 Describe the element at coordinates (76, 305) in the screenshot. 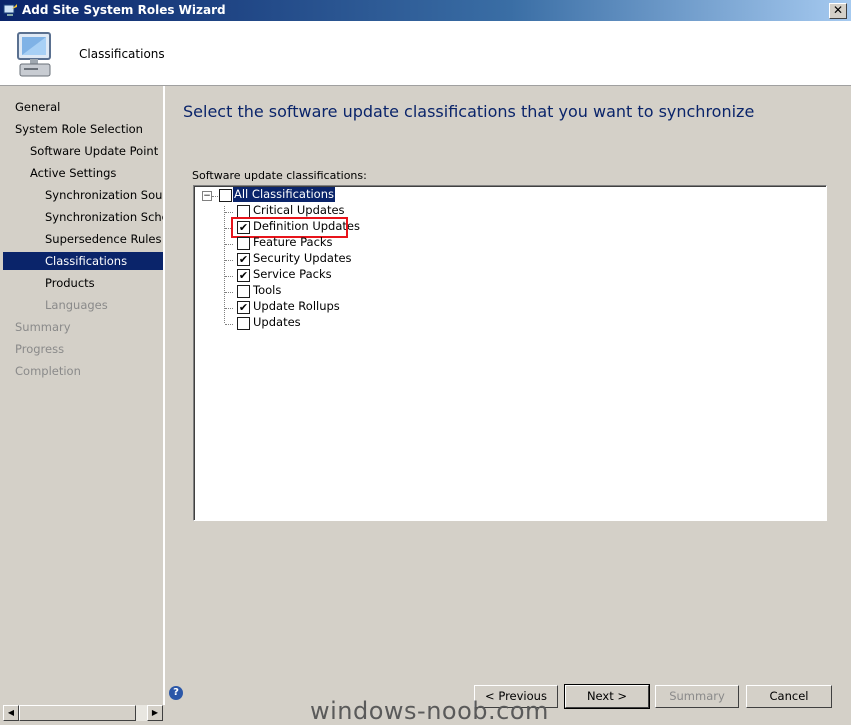

I see `nav-item-languages: Languages` at that location.